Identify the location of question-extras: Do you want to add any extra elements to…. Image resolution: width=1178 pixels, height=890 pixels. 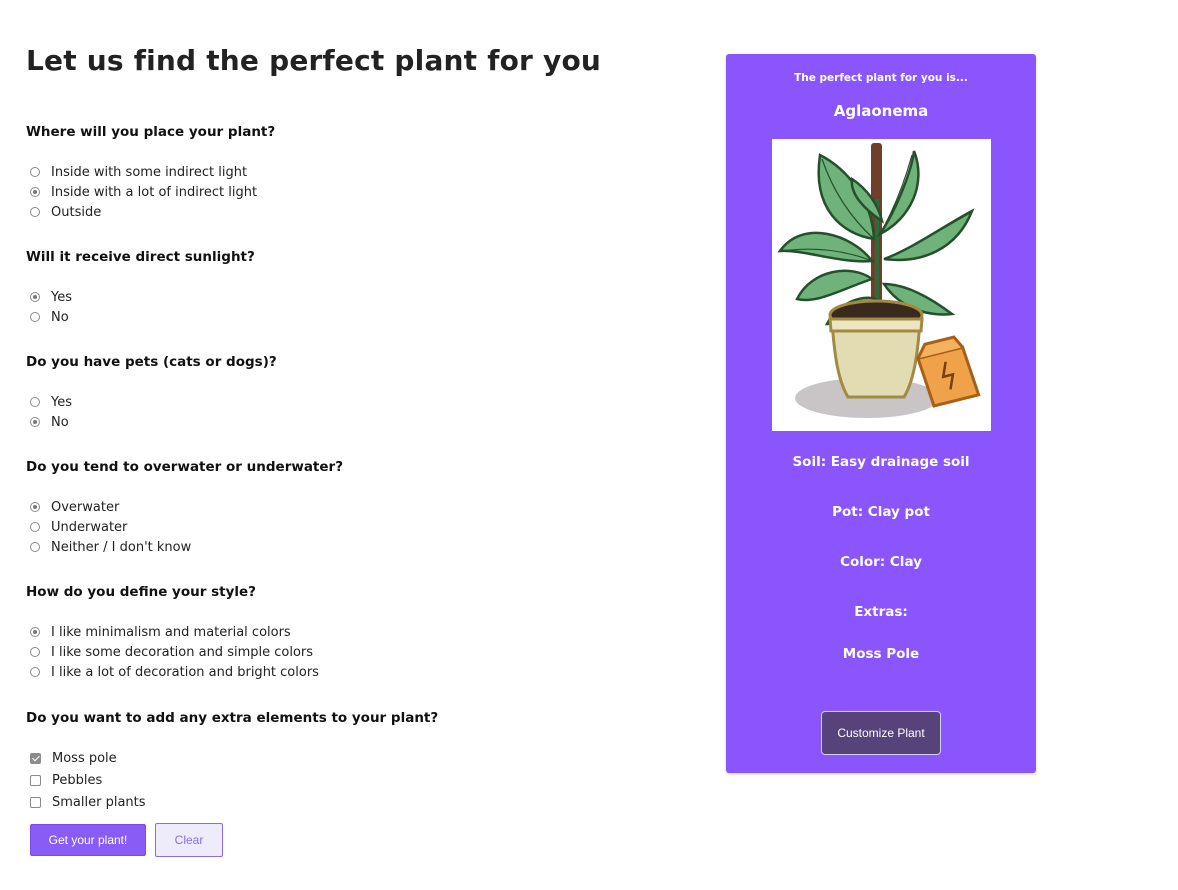
(232, 718).